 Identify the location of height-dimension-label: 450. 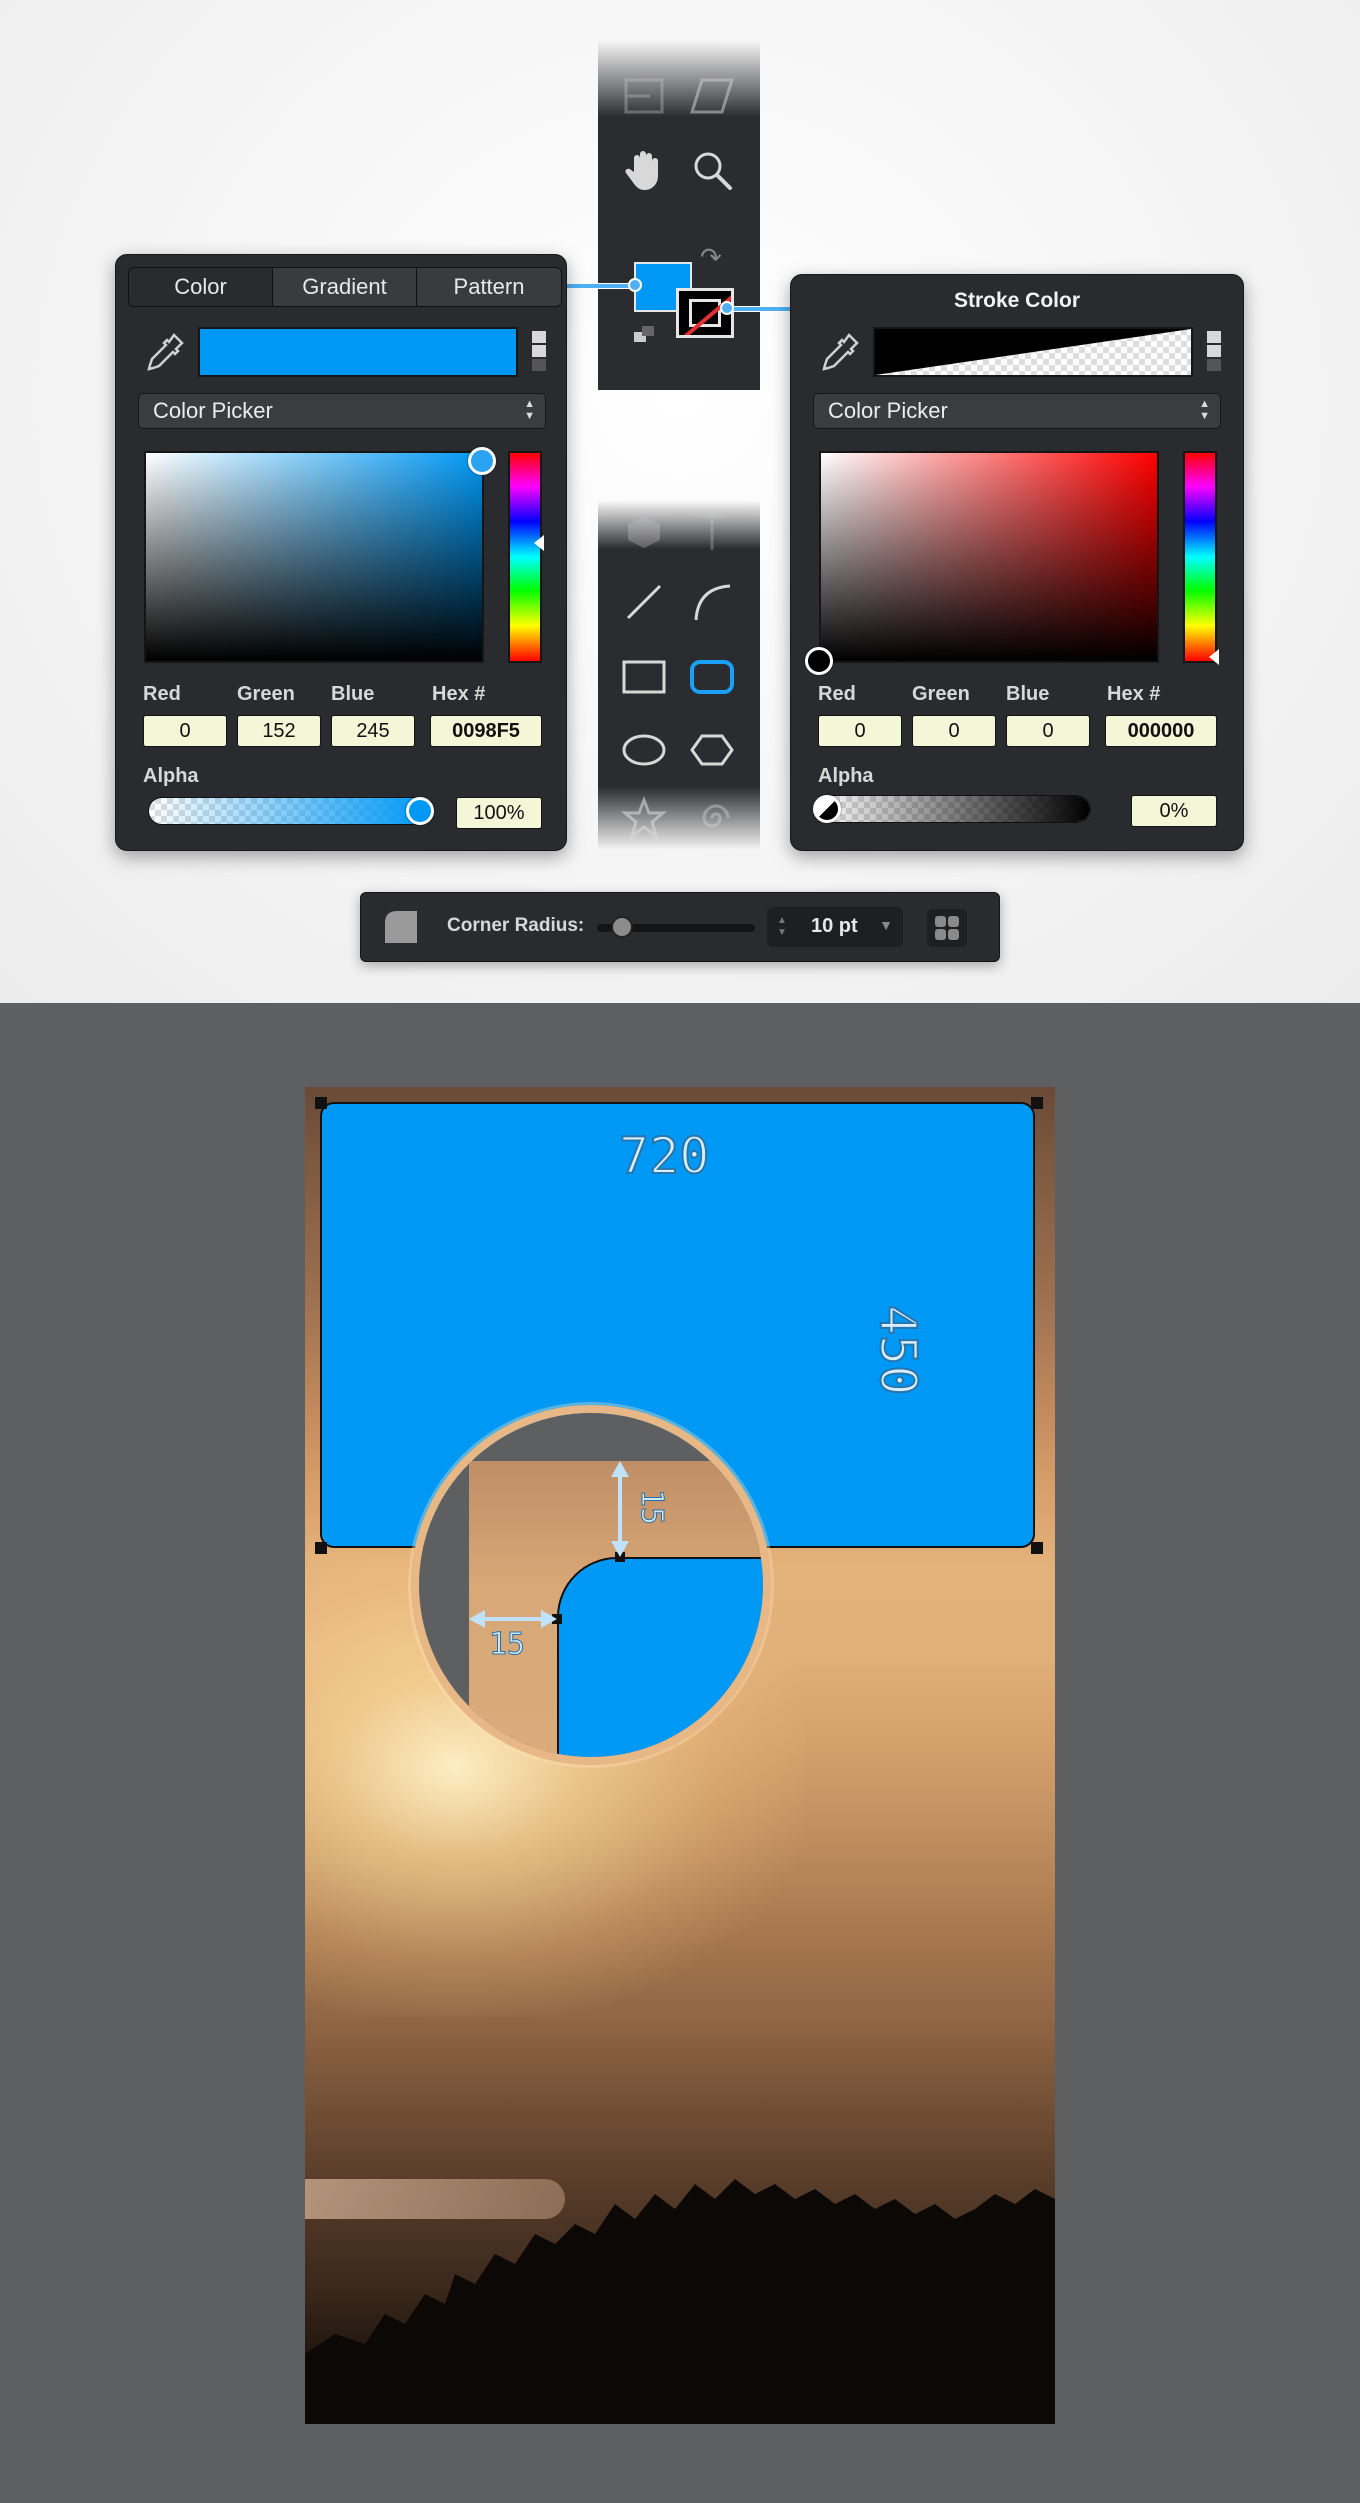
(898, 1350).